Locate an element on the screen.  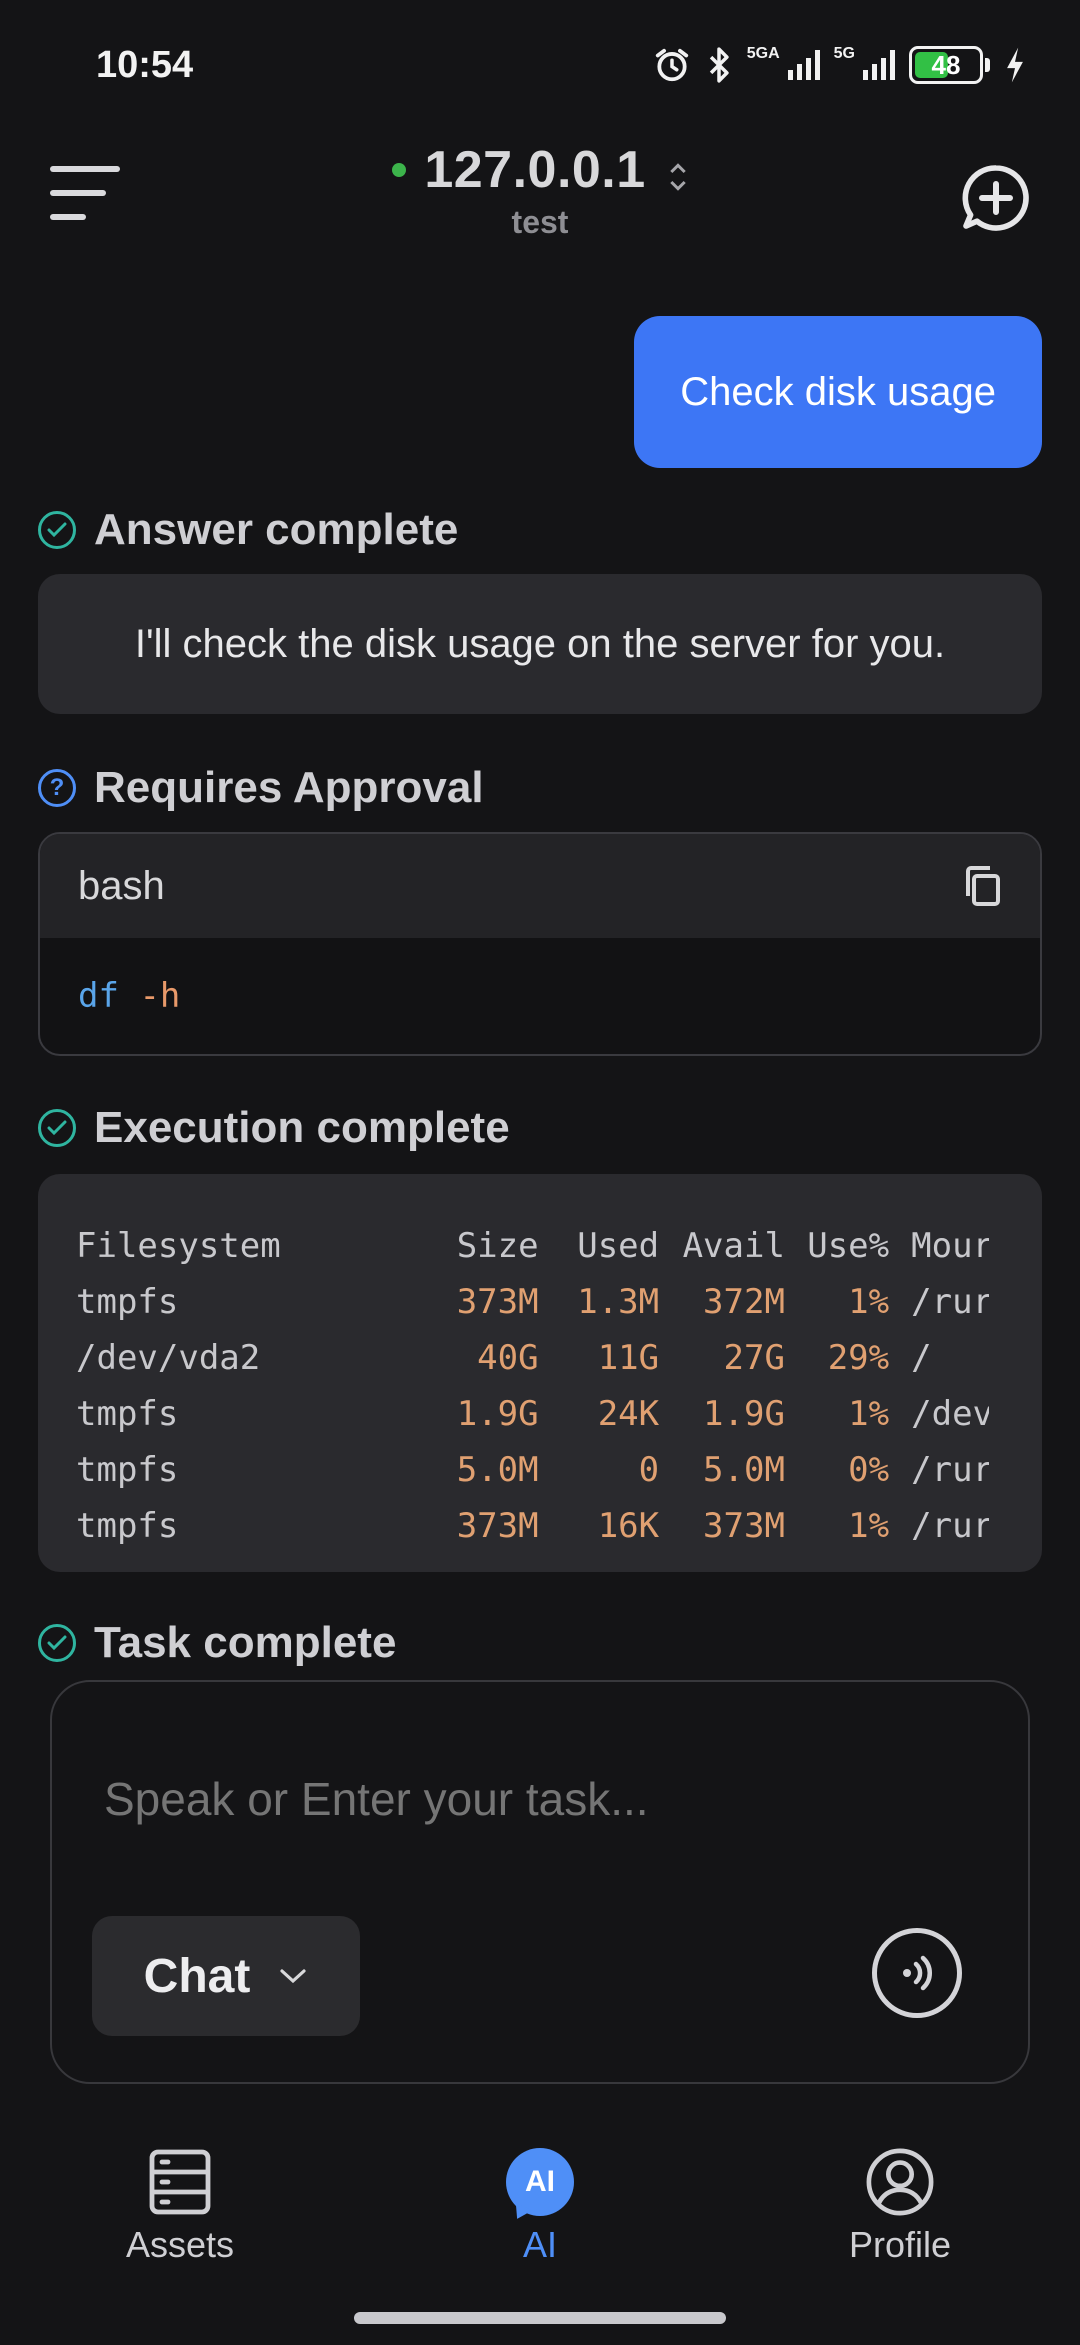
new-chat-button is located at coordinates (996, 198).